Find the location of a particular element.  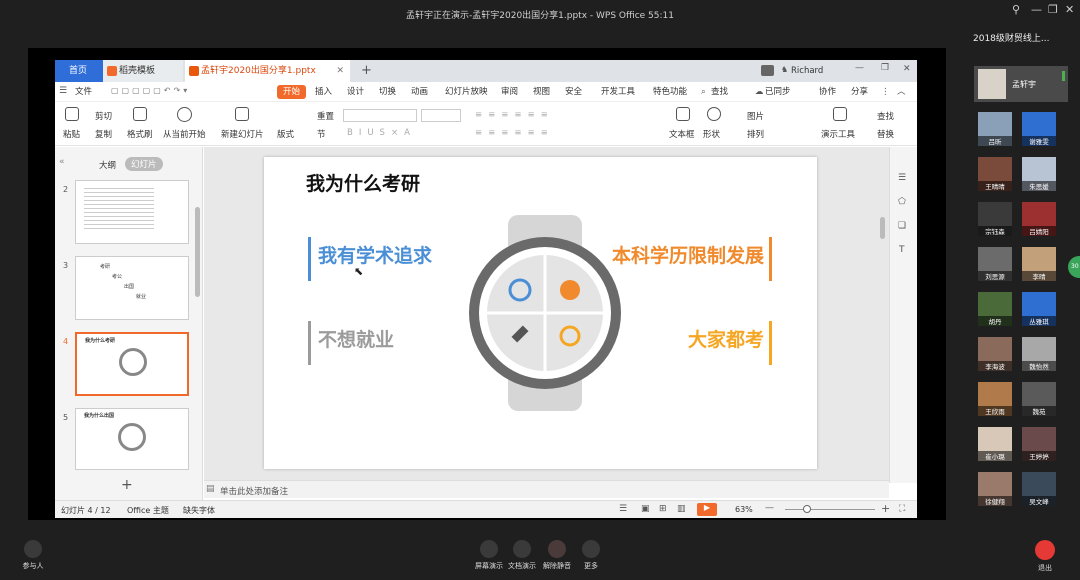

shape-button: 形状 is located at coordinates (711, 134).